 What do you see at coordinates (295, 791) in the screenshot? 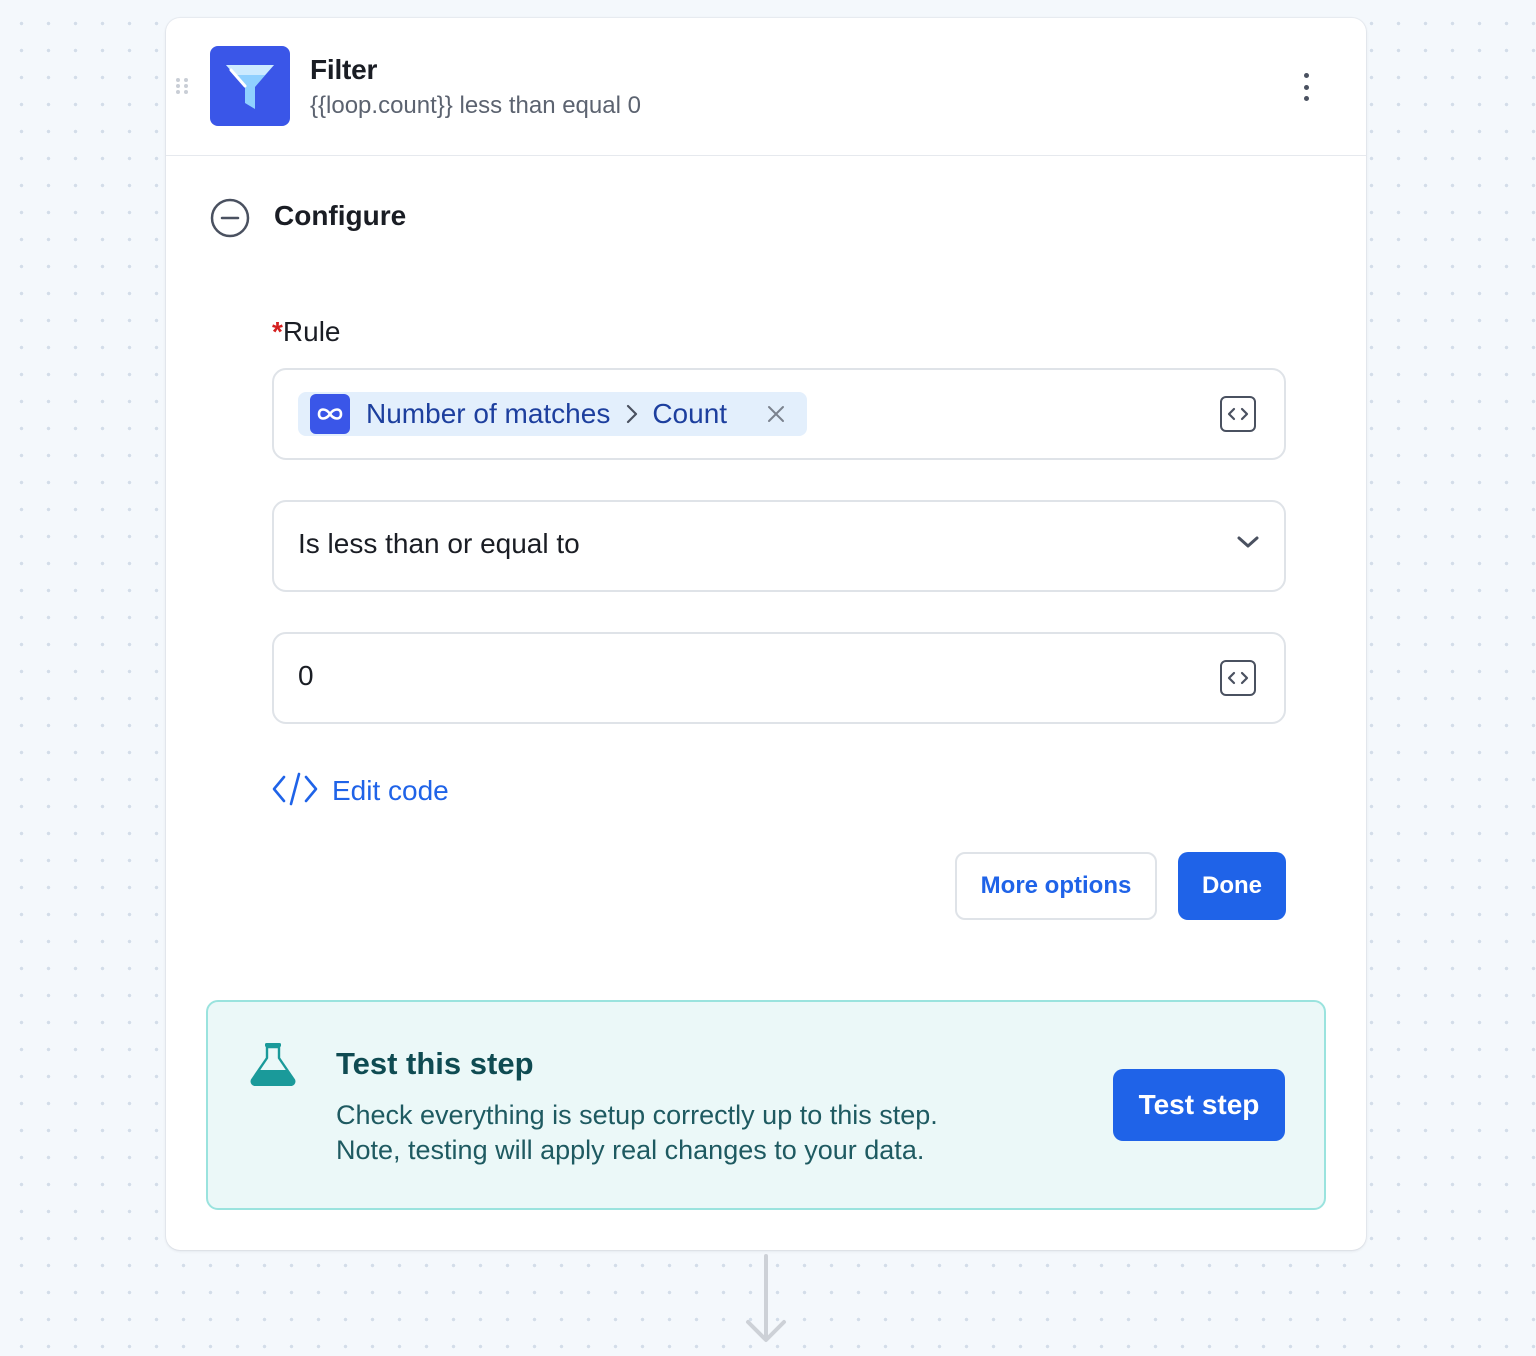
I see `code-brackets-icon` at bounding box center [295, 791].